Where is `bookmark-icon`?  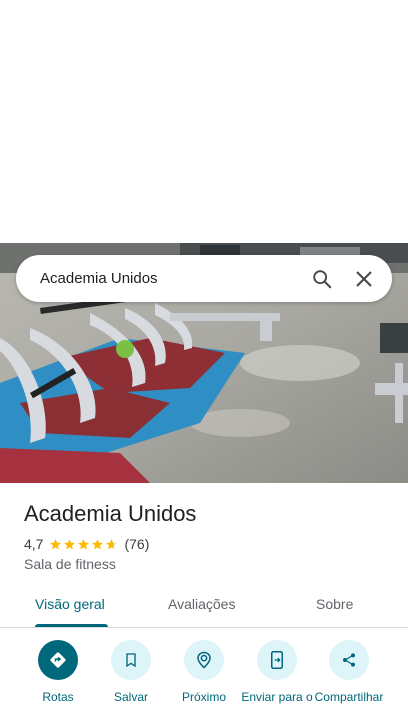
bookmark-icon is located at coordinates (131, 660).